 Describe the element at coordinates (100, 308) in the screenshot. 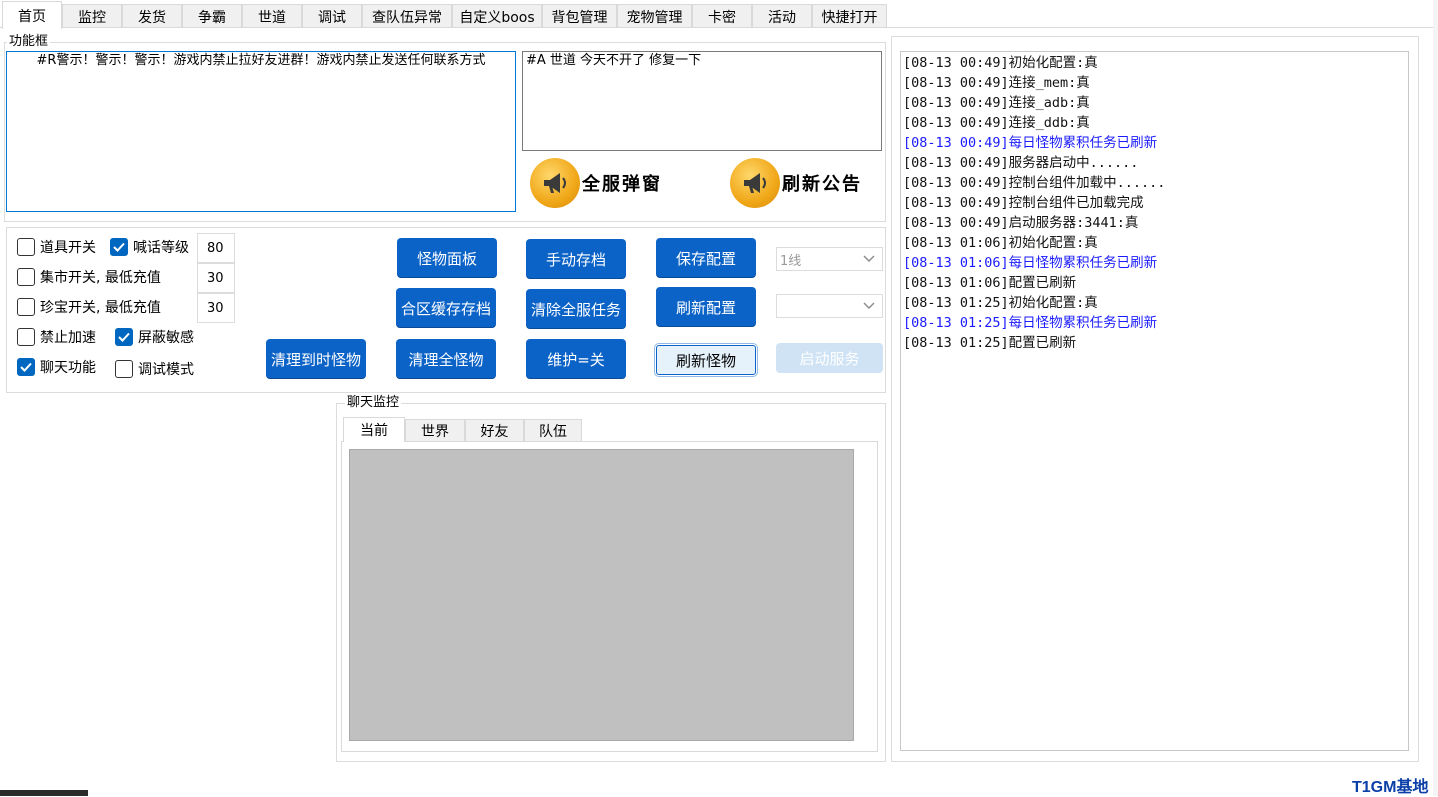

I see `treasure-label: 珍宝开关, 最低充值` at that location.